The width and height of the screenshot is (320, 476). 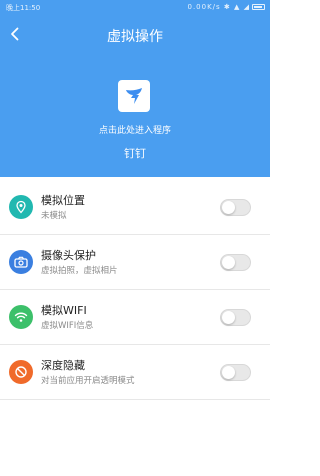 What do you see at coordinates (135, 129) in the screenshot?
I see `enter-app-hint: 点击此处进入程序` at bounding box center [135, 129].